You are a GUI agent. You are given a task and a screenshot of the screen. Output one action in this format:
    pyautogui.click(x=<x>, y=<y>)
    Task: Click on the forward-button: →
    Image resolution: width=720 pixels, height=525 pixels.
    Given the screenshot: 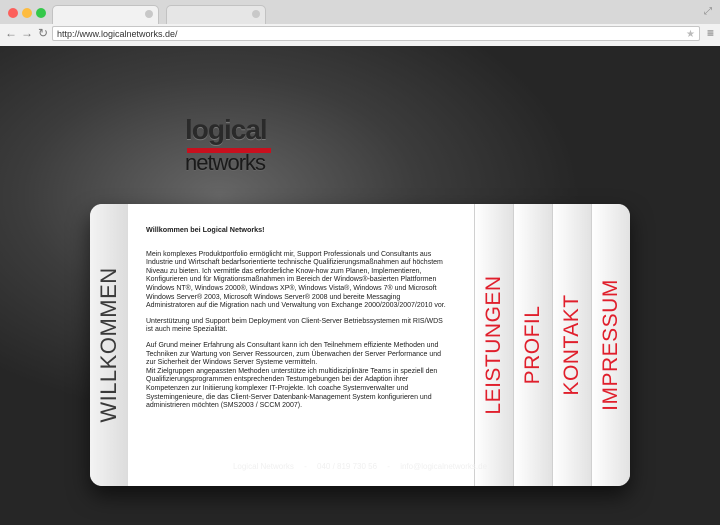 What is the action you would take?
    pyautogui.click(x=27, y=33)
    